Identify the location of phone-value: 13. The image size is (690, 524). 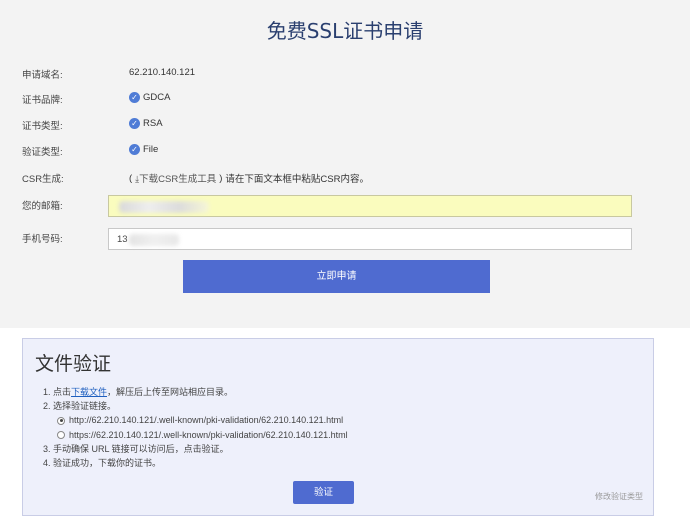
(122, 239).